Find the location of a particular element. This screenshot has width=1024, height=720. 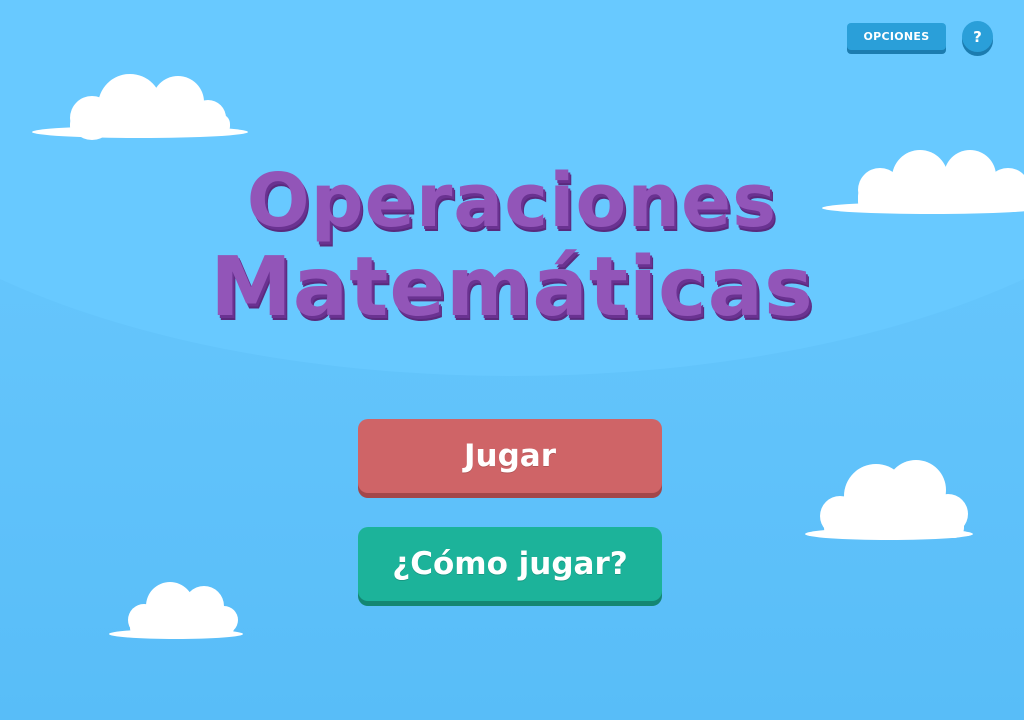

play-button: Jugar is located at coordinates (510, 456).